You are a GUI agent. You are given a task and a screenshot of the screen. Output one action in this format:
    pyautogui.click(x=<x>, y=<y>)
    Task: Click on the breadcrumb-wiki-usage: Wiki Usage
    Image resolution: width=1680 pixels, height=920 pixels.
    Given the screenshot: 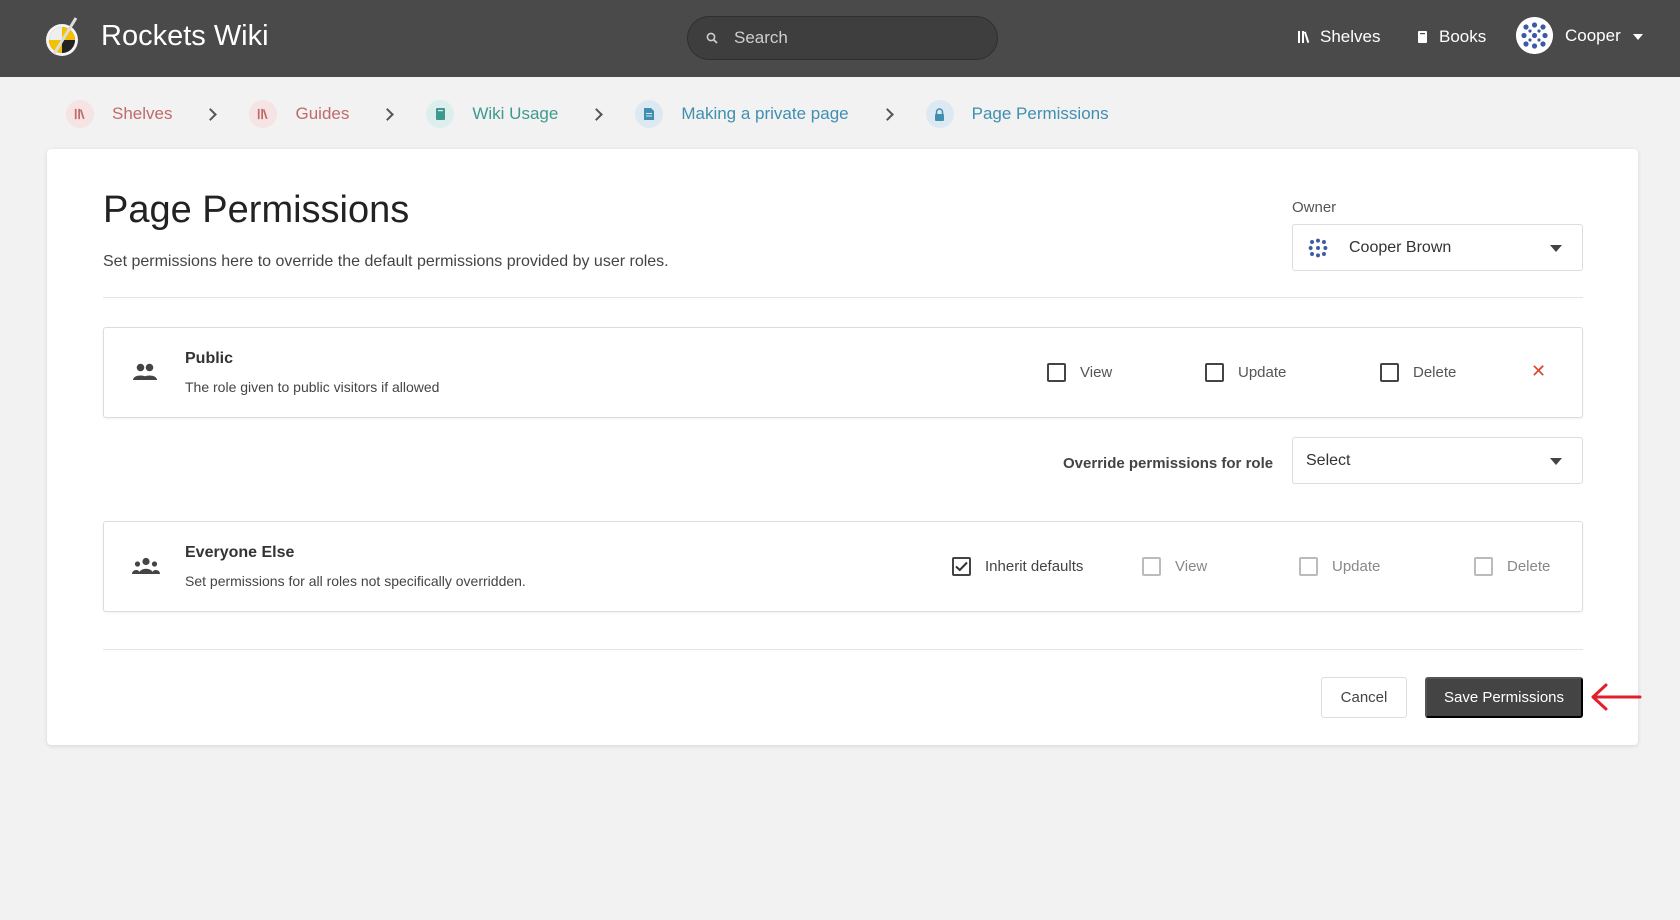 What is the action you would take?
    pyautogui.click(x=492, y=114)
    